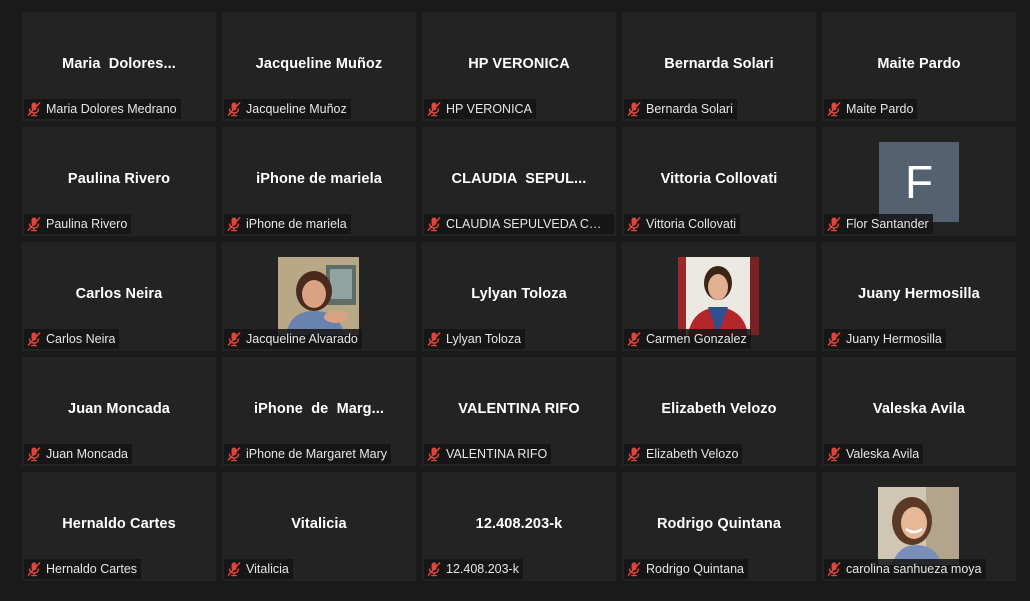  I want to click on participant-tile: Maria Dolores... Maria Dolores Medrano, so click(119, 66).